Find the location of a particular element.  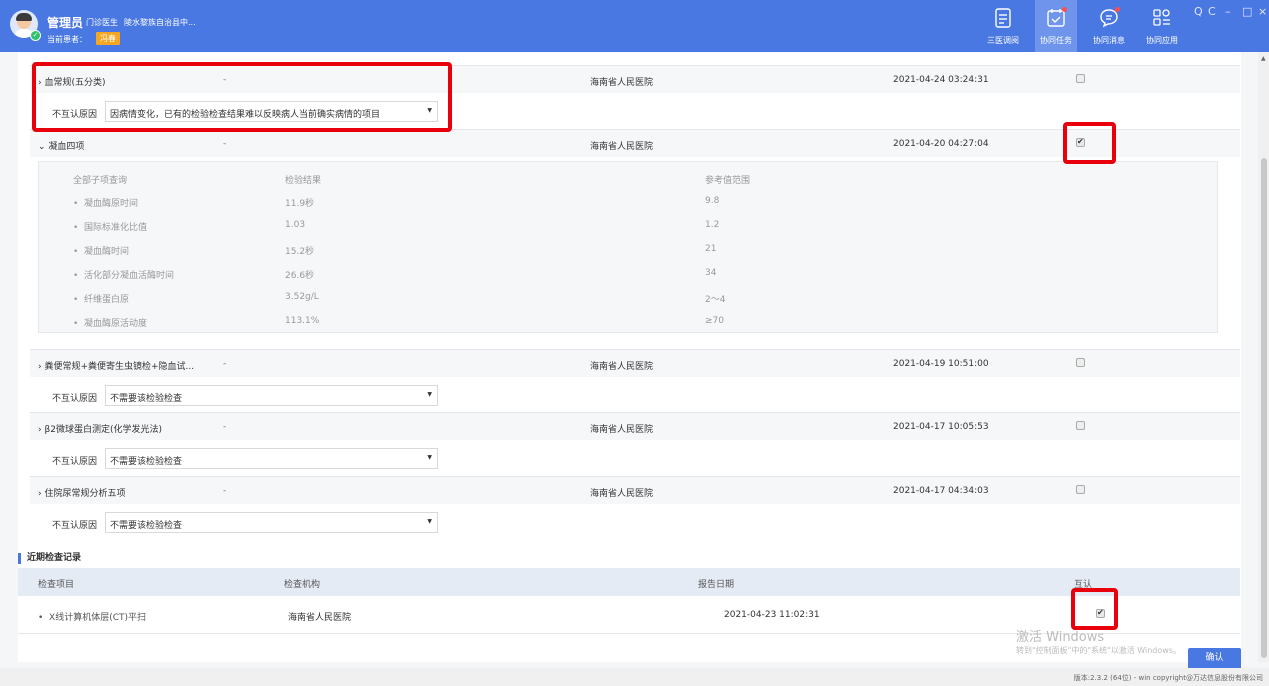

sub-item-name: • 凝血酶原活动度 is located at coordinates (110, 324).